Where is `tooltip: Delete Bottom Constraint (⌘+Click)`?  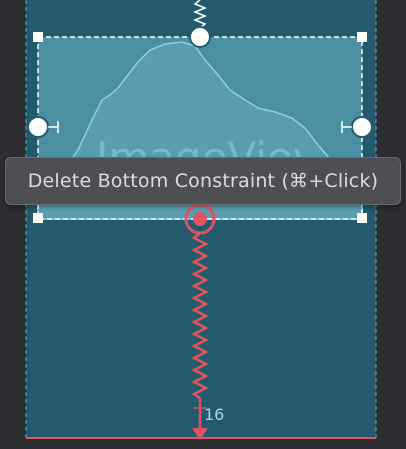 tooltip: Delete Bottom Constraint (⌘+Click) is located at coordinates (203, 181).